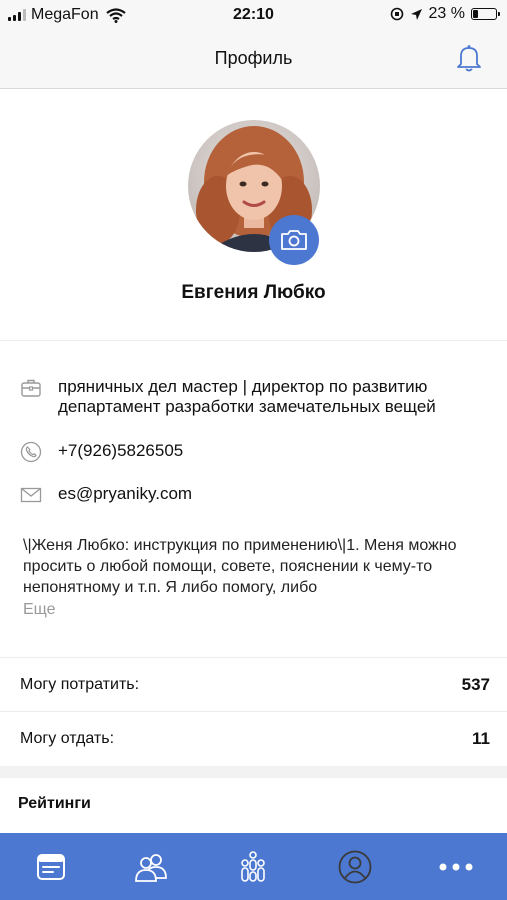 The width and height of the screenshot is (507, 900). I want to click on tab-bar, so click(253, 866).